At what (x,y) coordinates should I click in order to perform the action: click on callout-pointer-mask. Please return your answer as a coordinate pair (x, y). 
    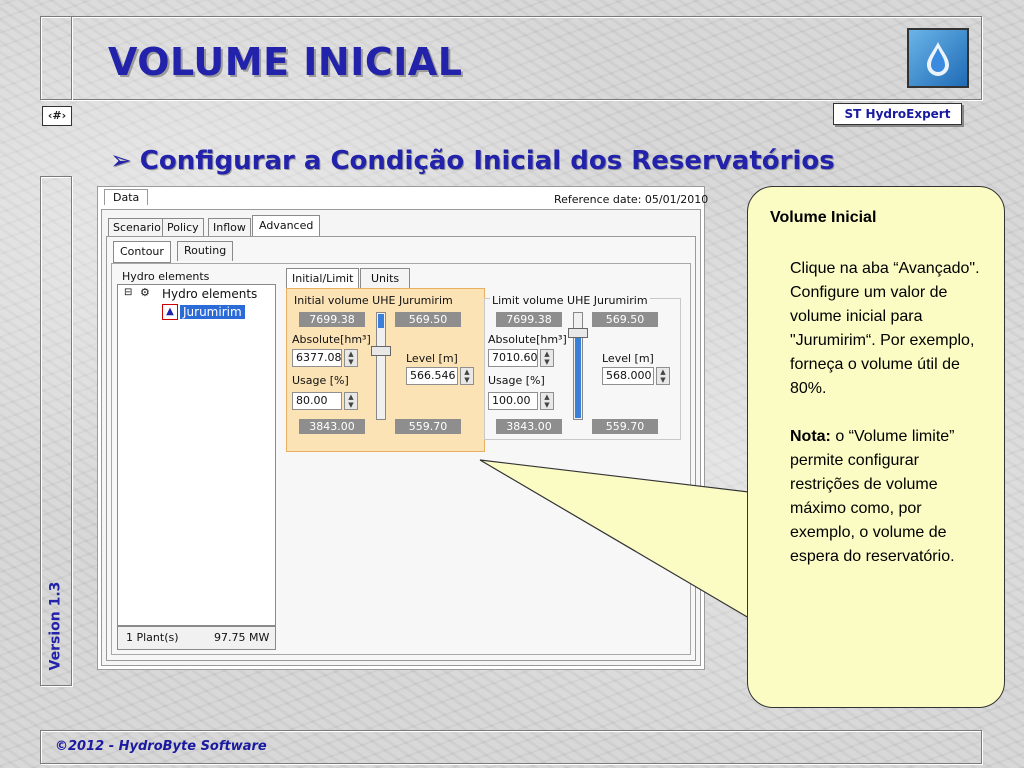
    Looking at the image, I should click on (750, 555).